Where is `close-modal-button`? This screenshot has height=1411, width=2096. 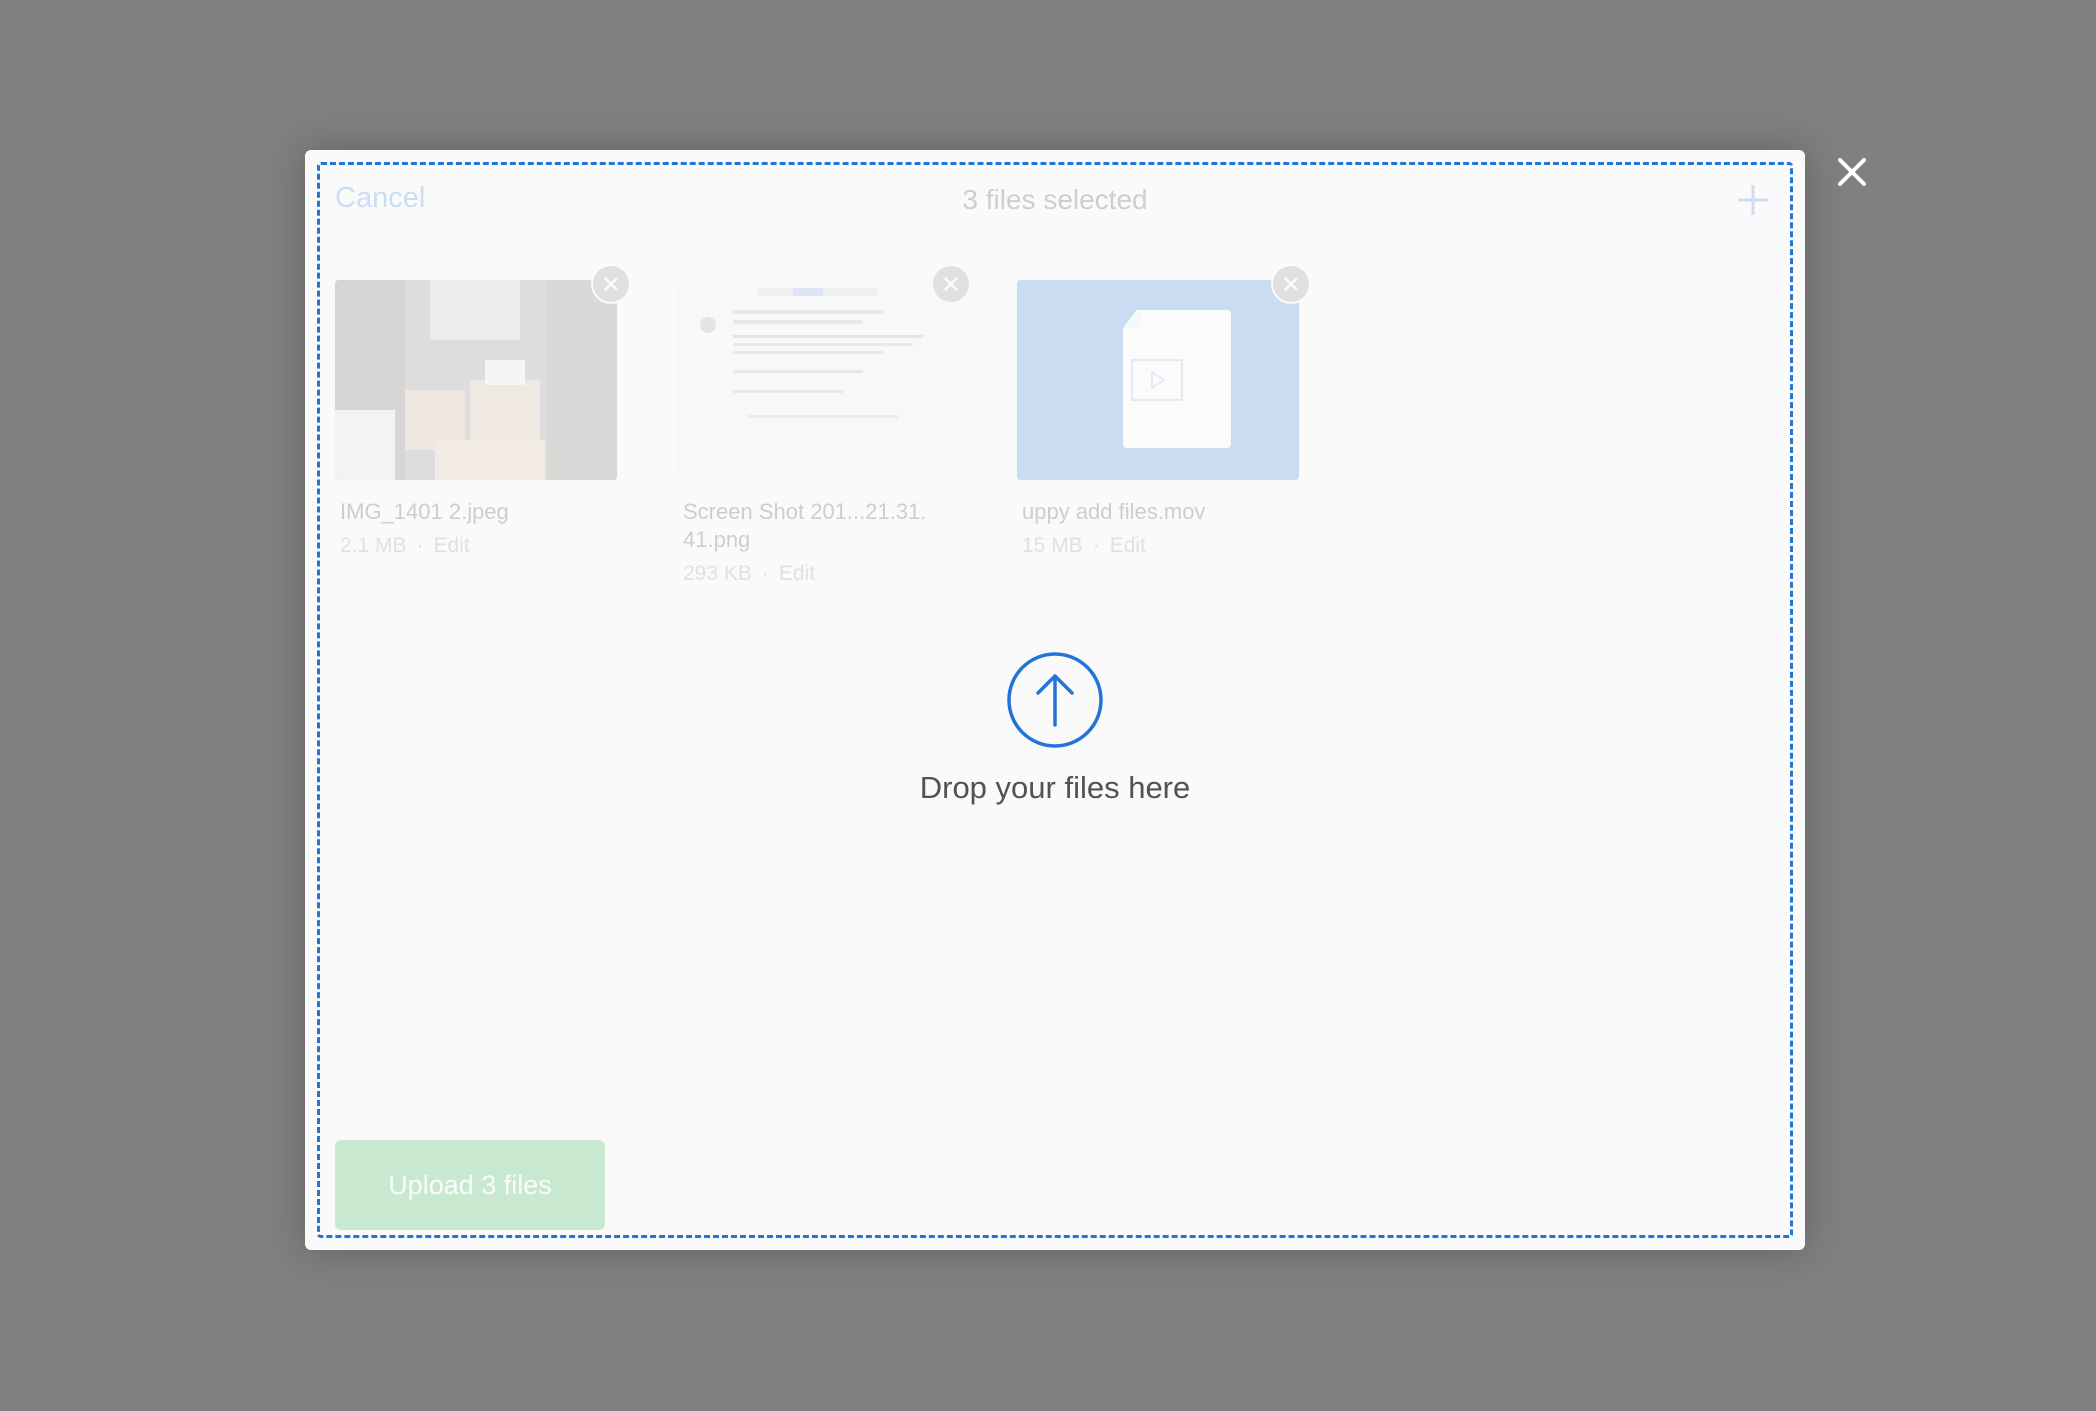
close-modal-button is located at coordinates (1852, 172).